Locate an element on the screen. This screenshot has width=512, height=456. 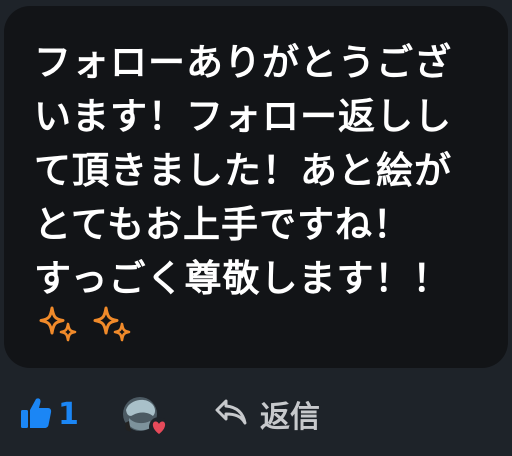
comment-line: すっごく尊敬します！！ is located at coordinates (242, 278).